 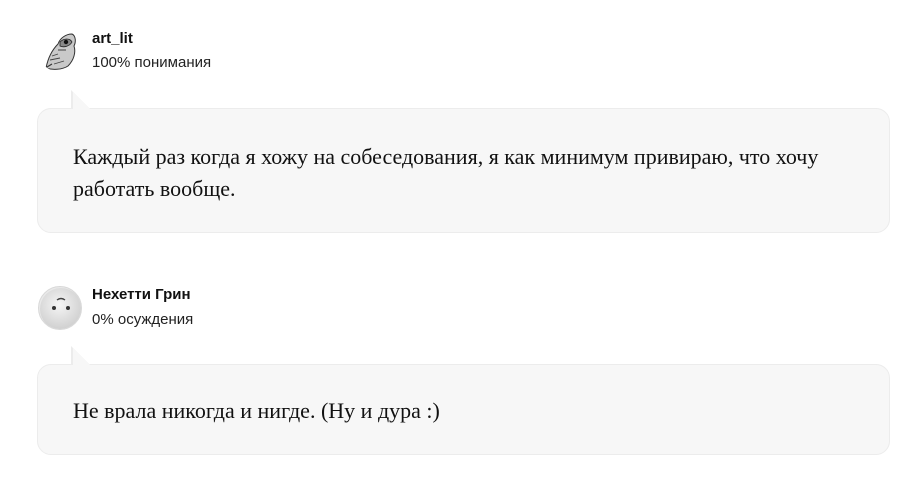 I want to click on comment-meta: 0% осуждения, so click(x=143, y=319).